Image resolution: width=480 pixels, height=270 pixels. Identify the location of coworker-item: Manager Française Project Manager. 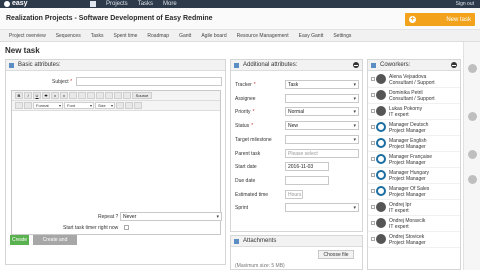
(414, 160).